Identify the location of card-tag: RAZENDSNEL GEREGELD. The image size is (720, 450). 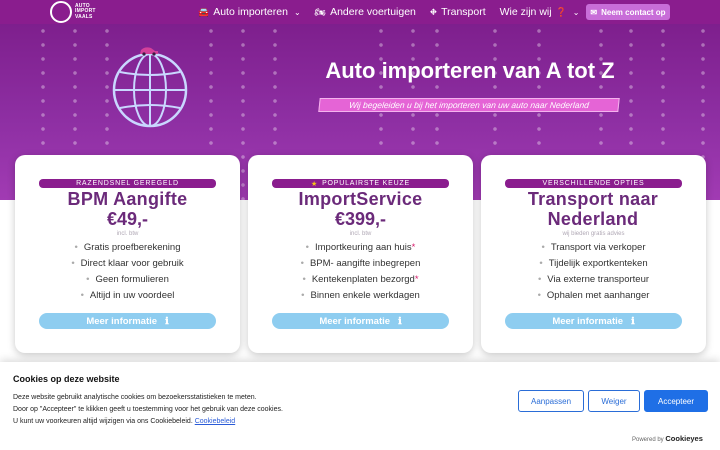
(127, 183).